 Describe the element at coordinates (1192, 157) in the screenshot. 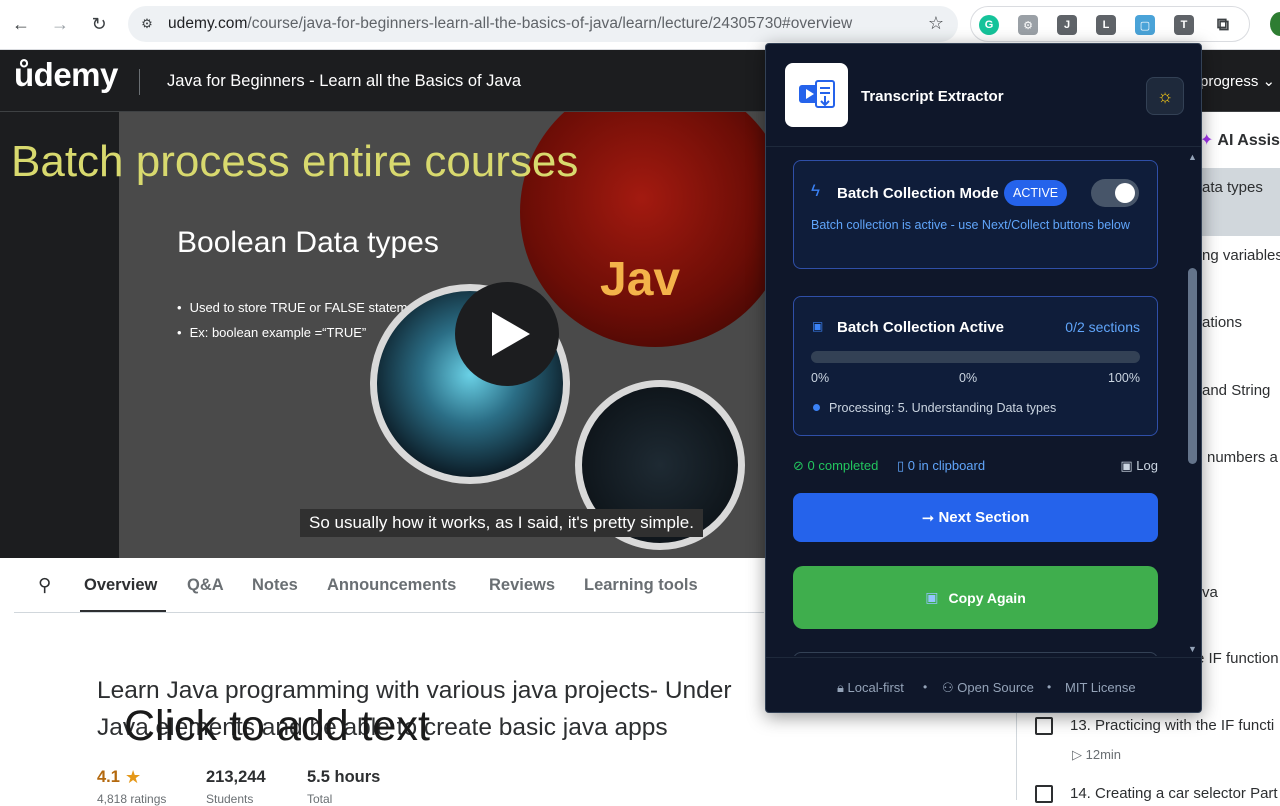

I see `scroll-up-arrow-icon: ▲` at that location.